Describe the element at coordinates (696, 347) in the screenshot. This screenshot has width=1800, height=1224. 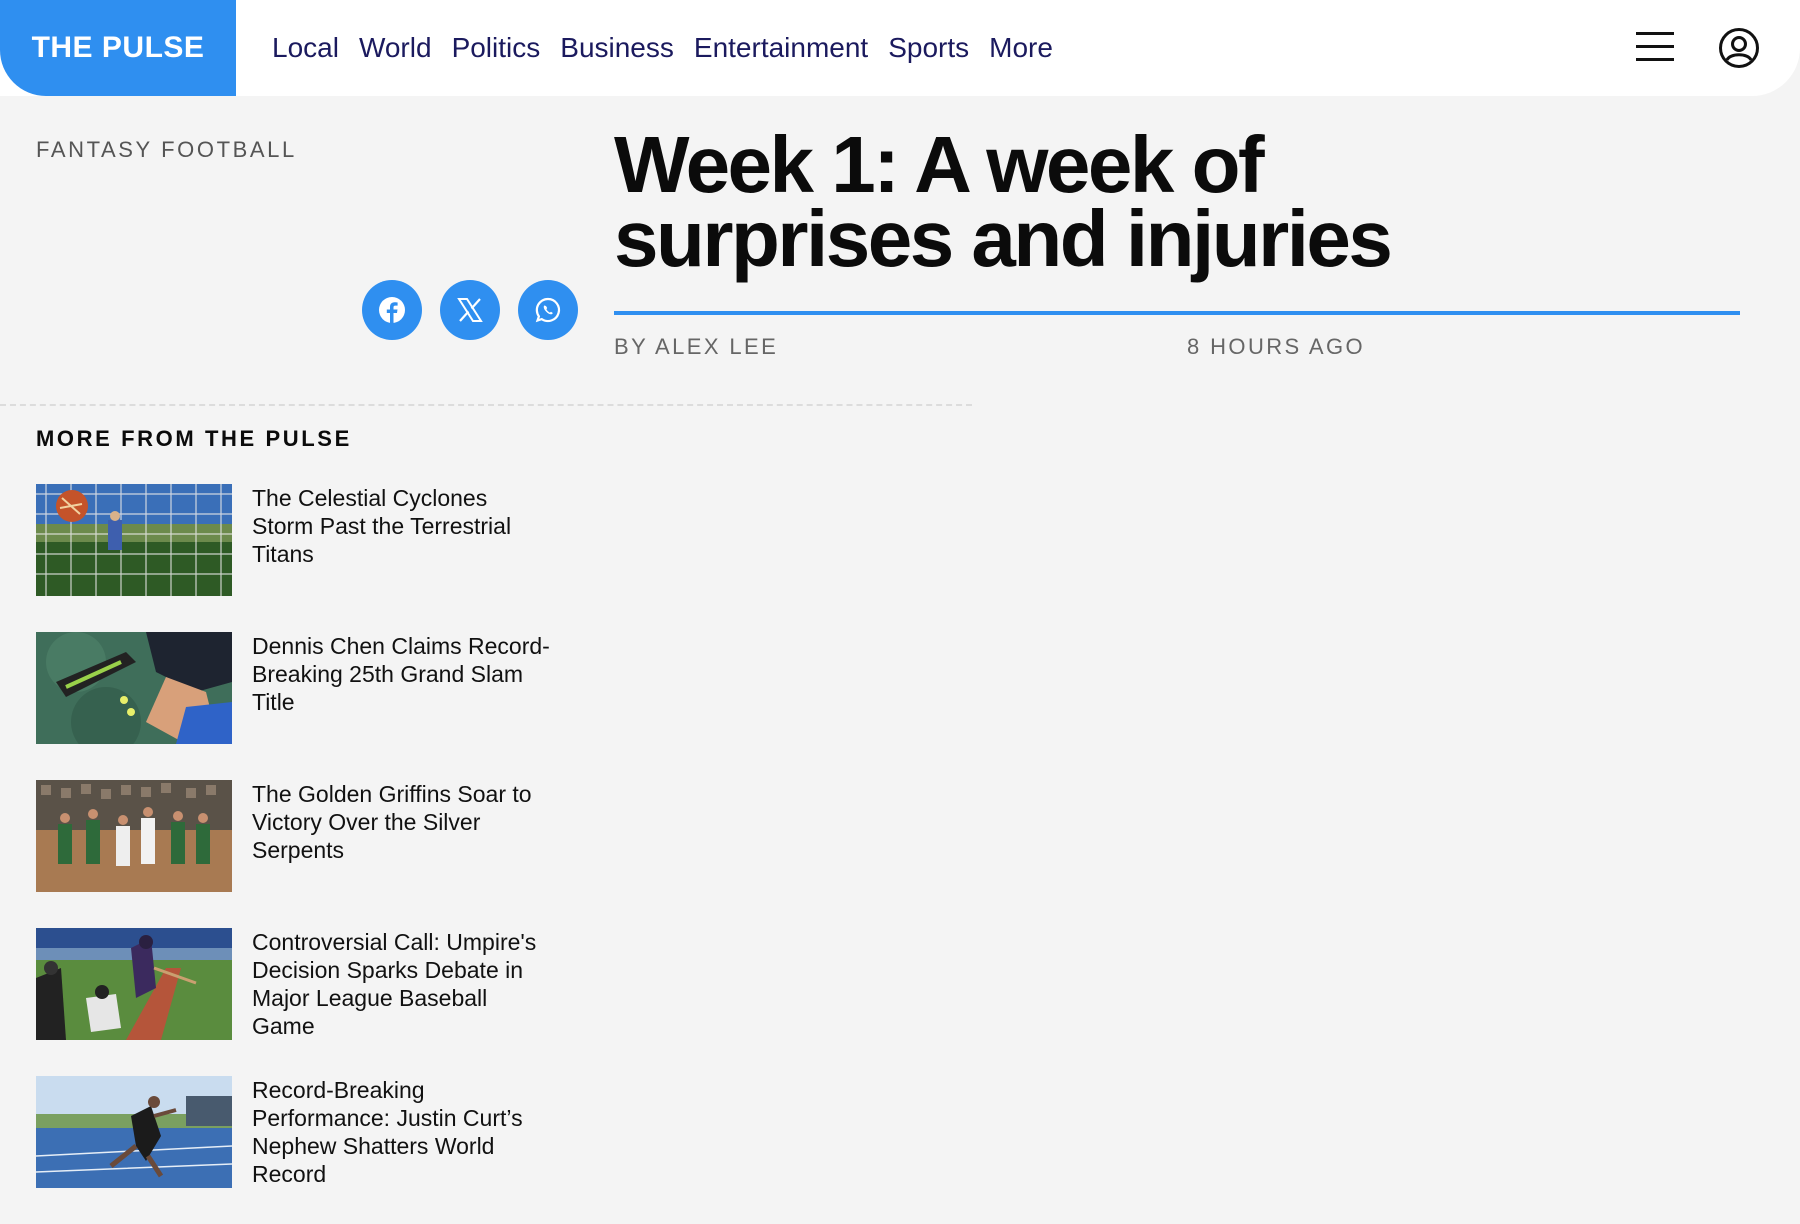
I see `article-byline: BY ALEX LEE` at that location.